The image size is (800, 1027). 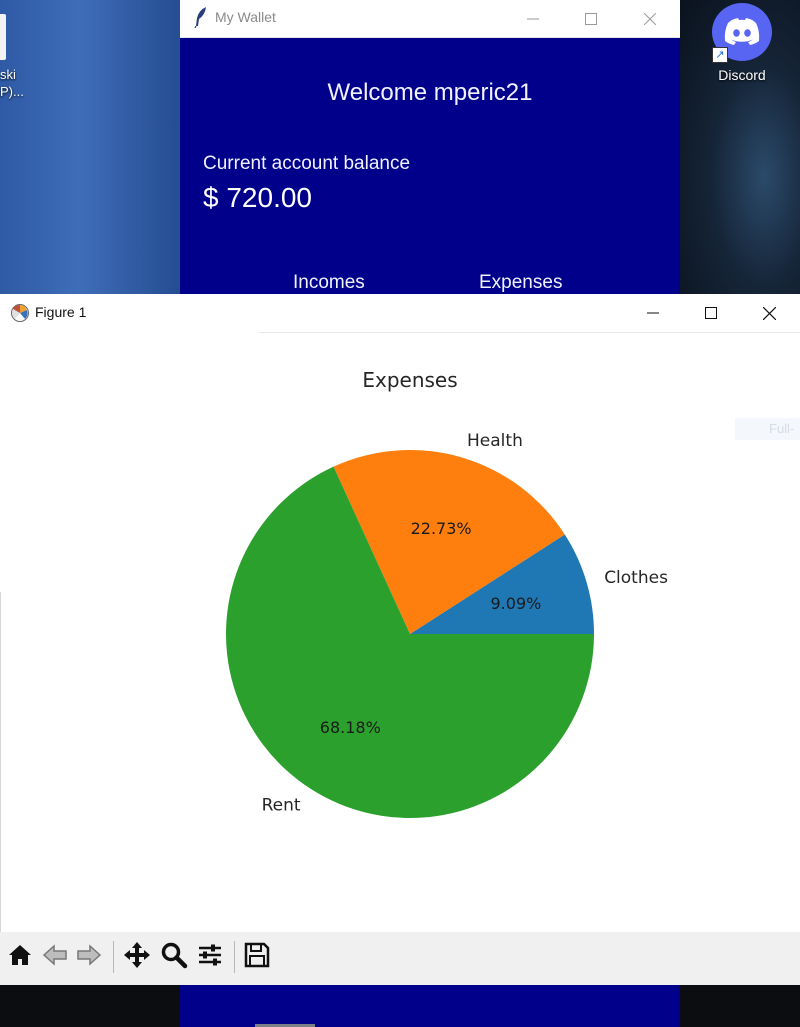 I want to click on pan-icon, so click(x=137, y=957).